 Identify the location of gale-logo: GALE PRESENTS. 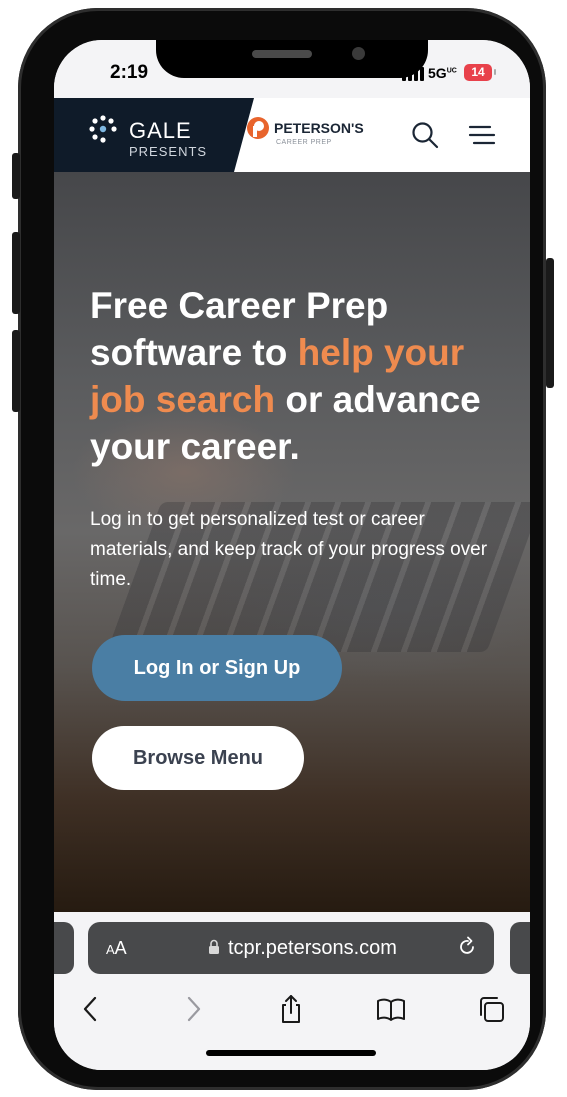
(154, 135).